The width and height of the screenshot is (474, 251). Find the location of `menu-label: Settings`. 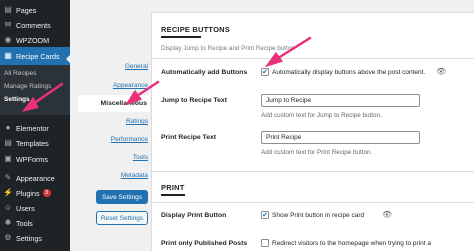

menu-label: Settings is located at coordinates (29, 238).